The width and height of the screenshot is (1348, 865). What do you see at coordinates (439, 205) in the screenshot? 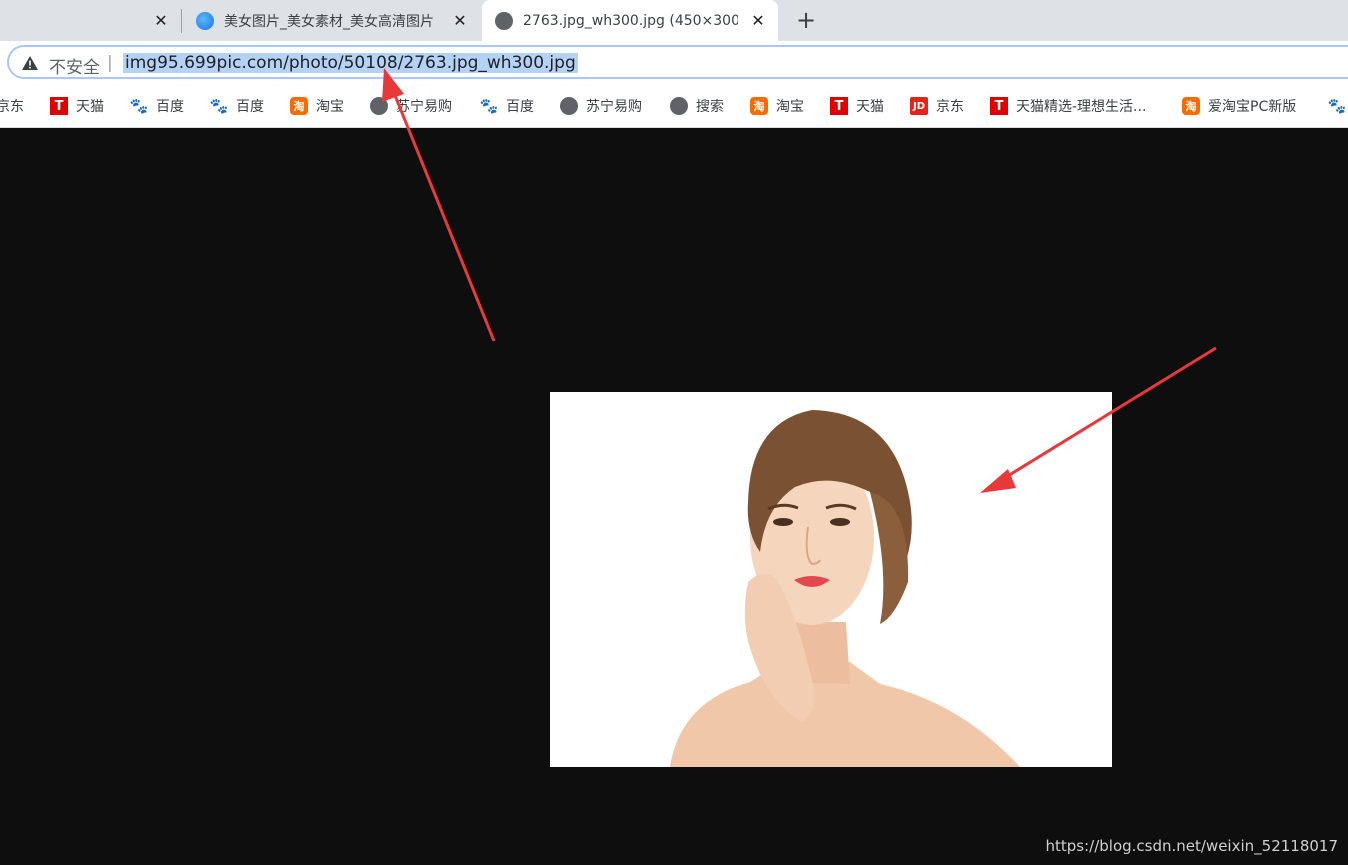
I see `annotation-arrow-to-url` at bounding box center [439, 205].